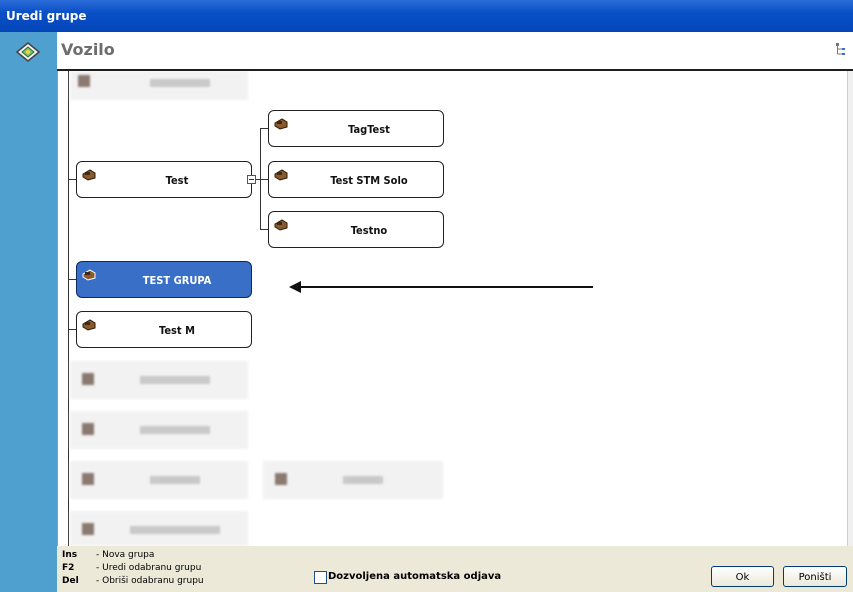  I want to click on ok-button: Ok, so click(742, 576).